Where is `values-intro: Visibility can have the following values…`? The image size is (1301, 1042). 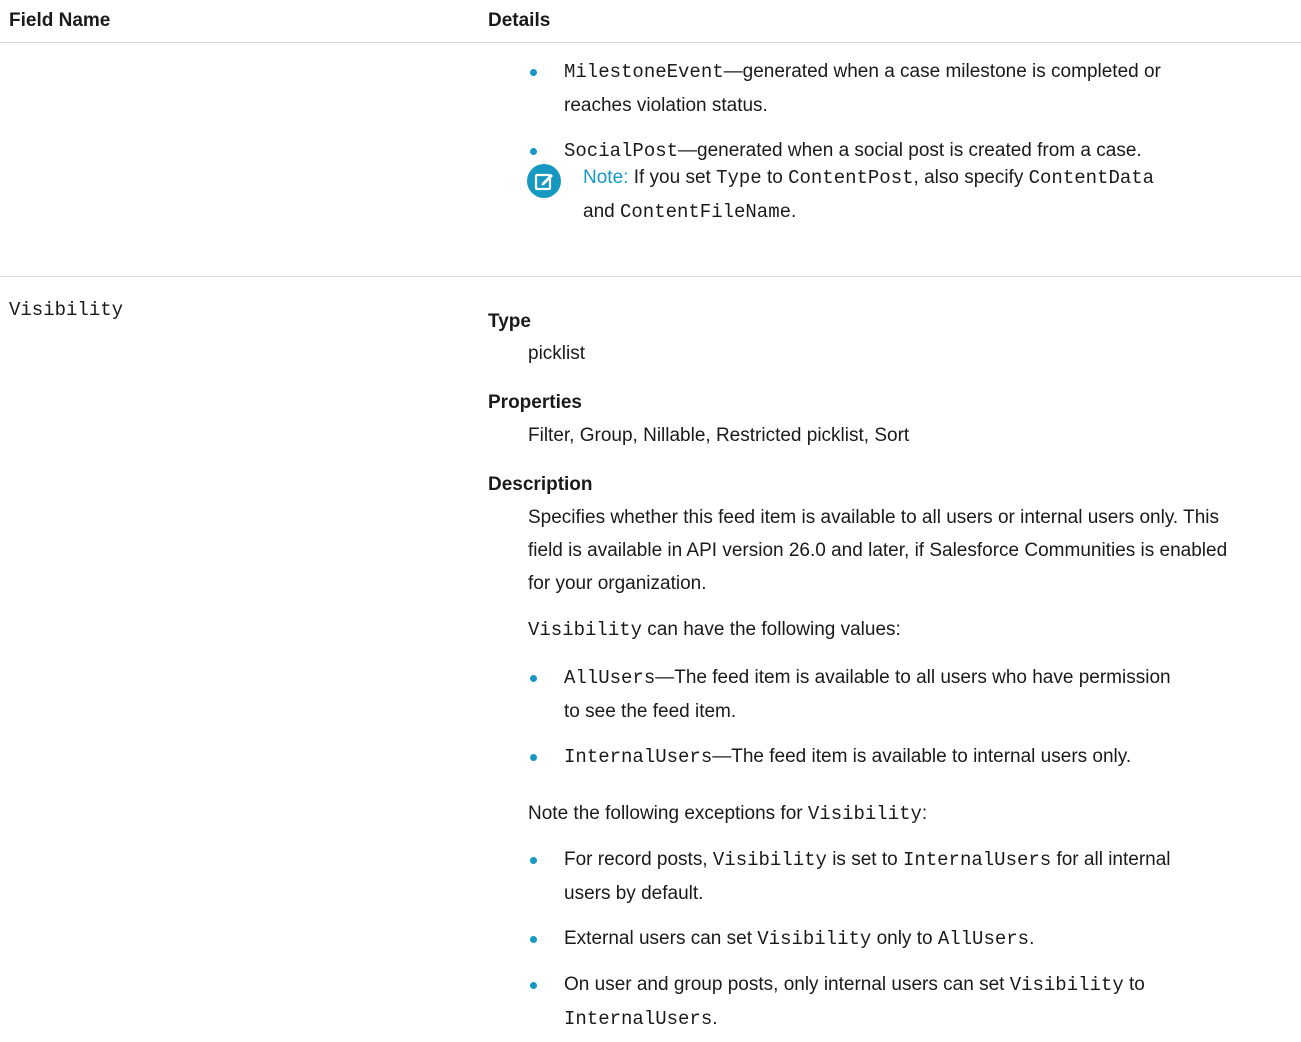 values-intro: Visibility can have the following values… is located at coordinates (910, 630).